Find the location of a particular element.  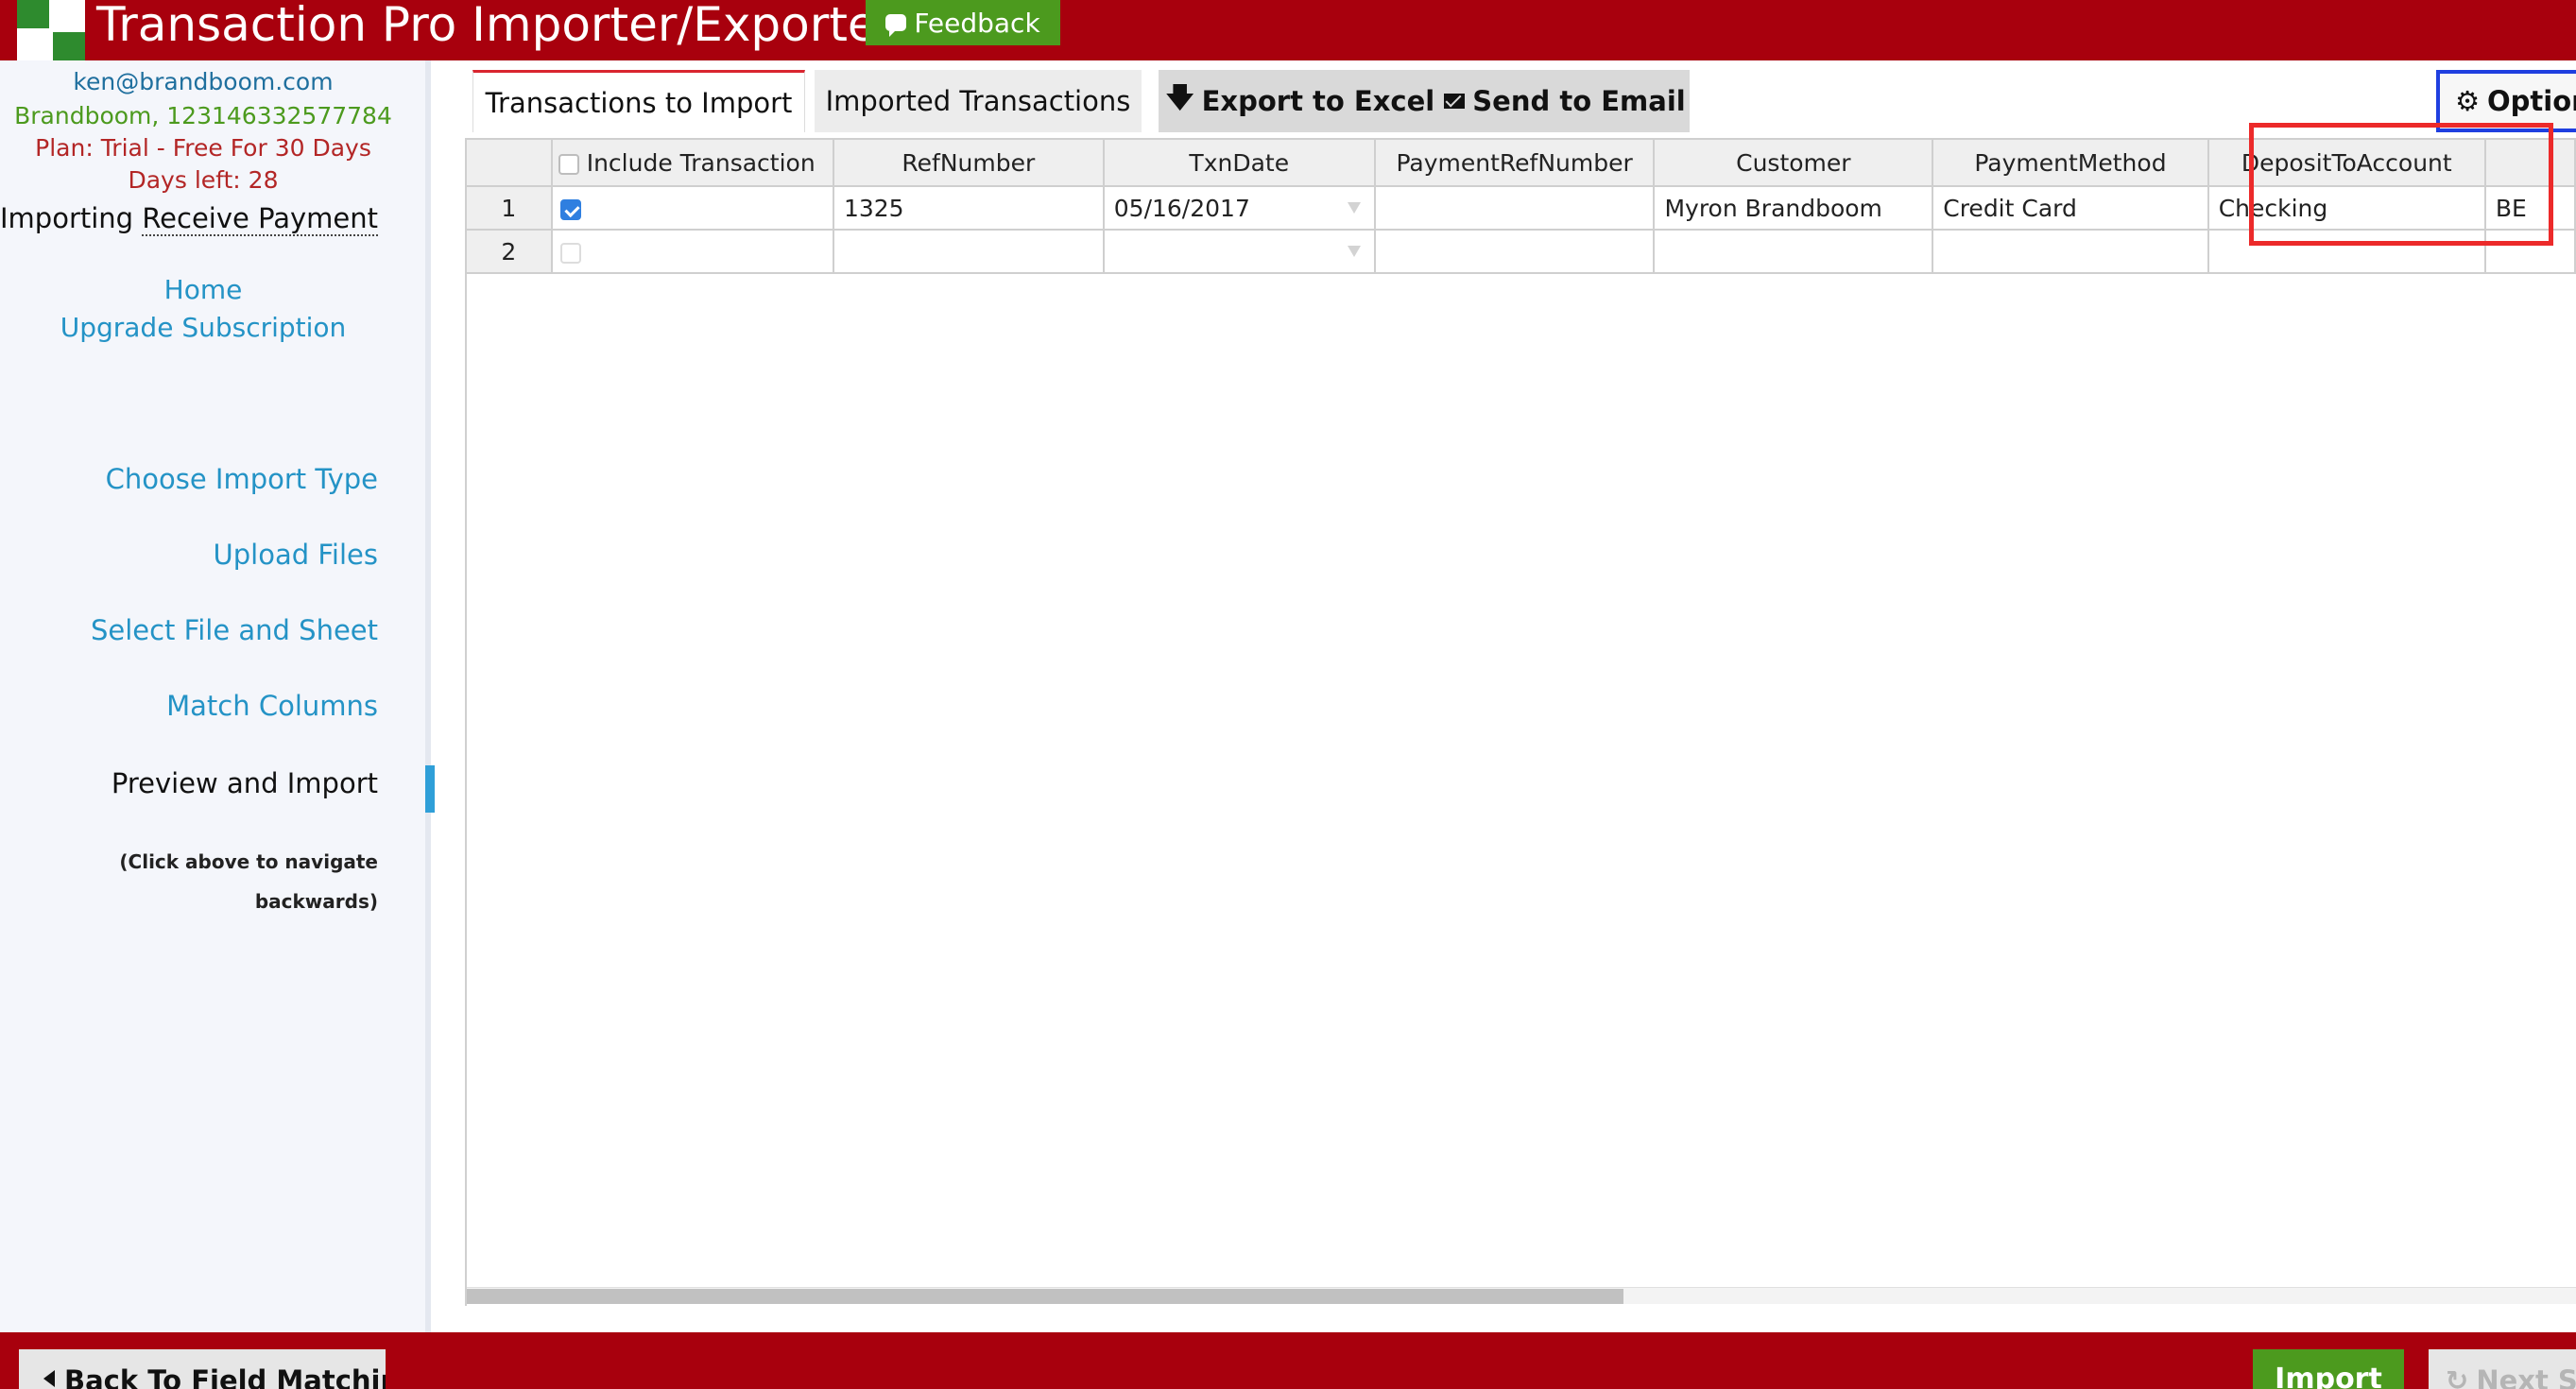

payment-method-cell: Credit Card is located at coordinates (2070, 208).